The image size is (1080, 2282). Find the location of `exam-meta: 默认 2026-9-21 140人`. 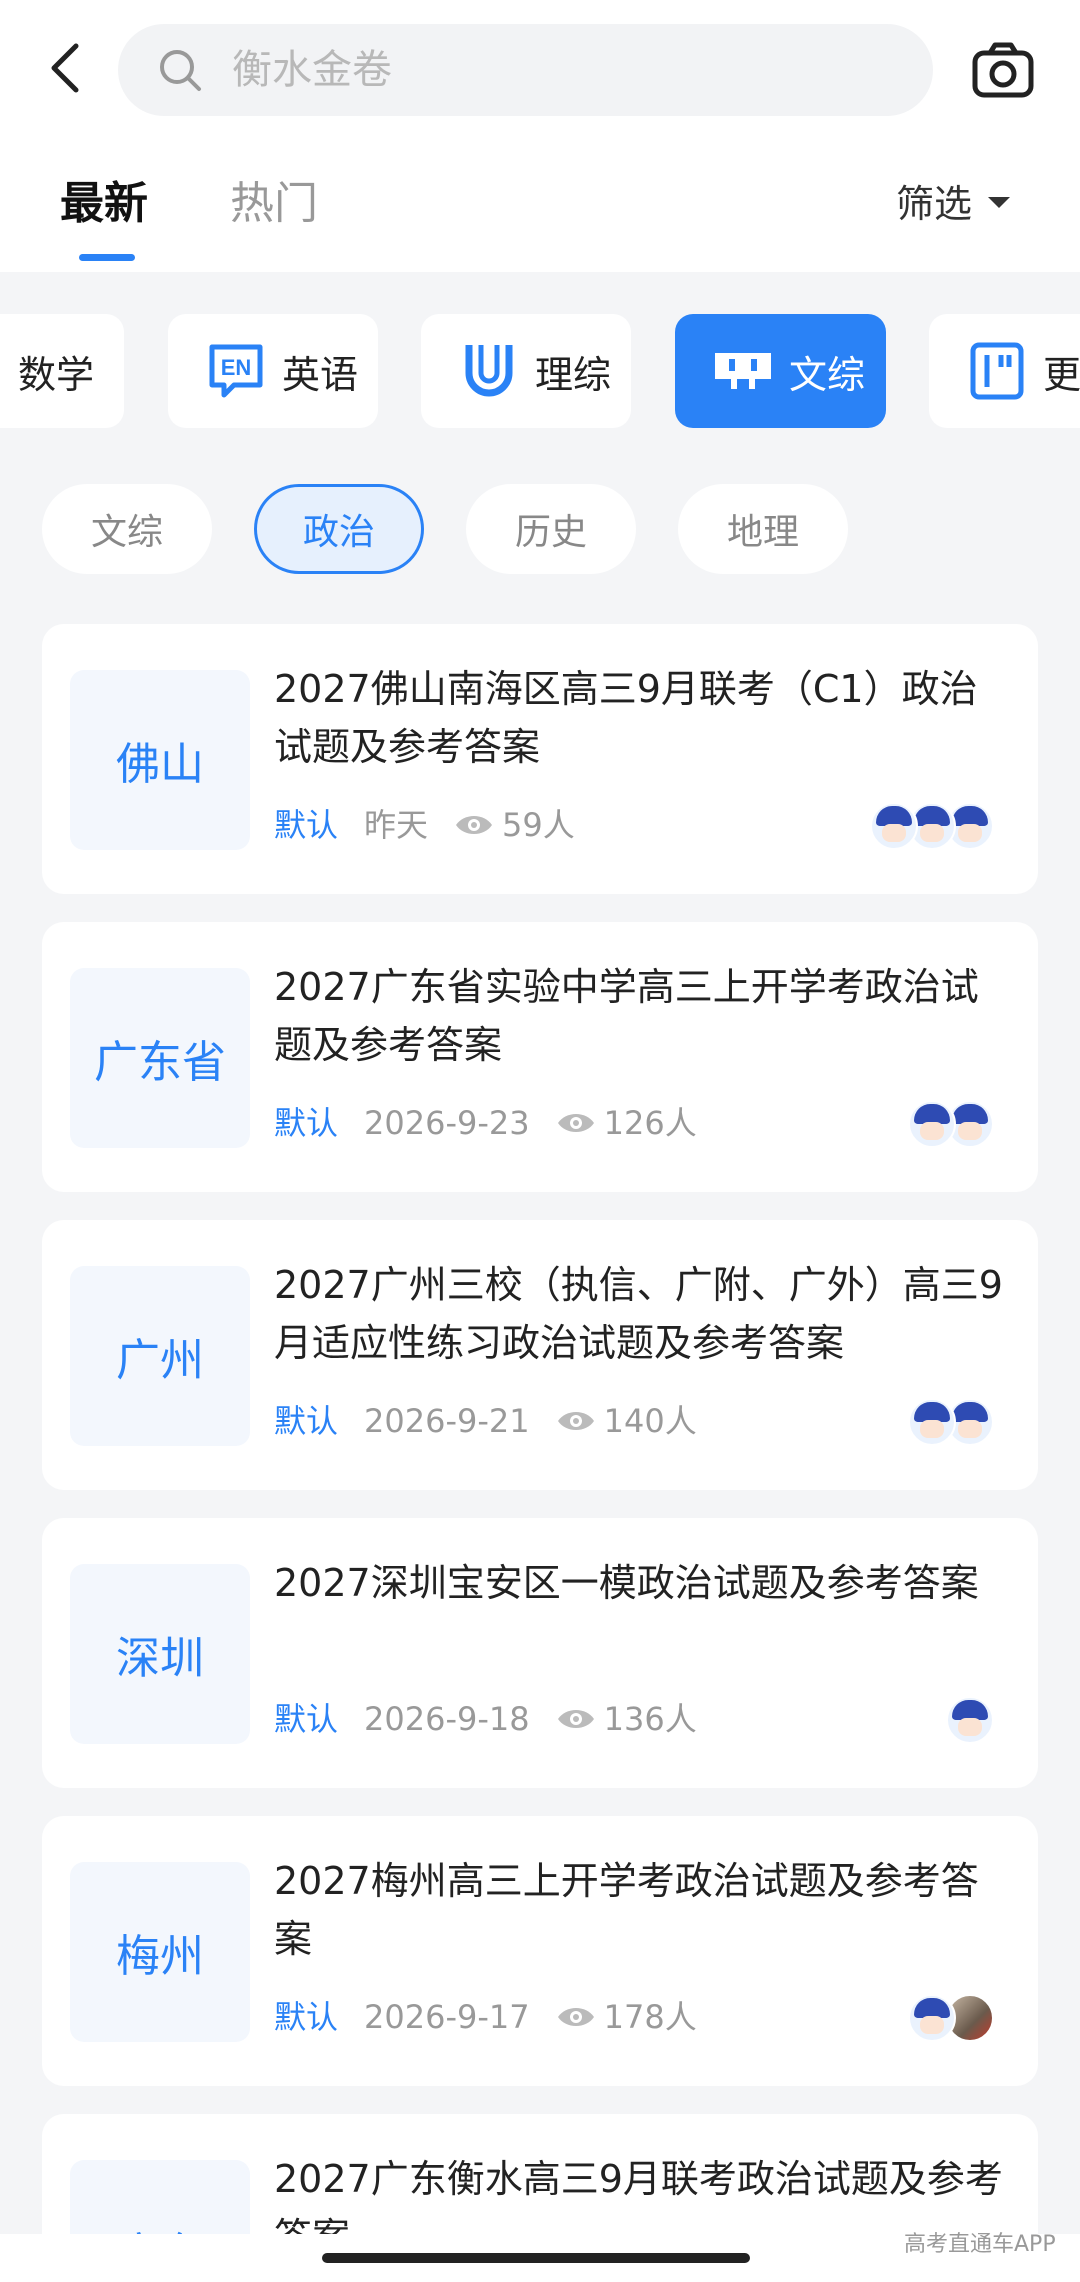

exam-meta: 默认 2026-9-21 140人 is located at coordinates (485, 1421).